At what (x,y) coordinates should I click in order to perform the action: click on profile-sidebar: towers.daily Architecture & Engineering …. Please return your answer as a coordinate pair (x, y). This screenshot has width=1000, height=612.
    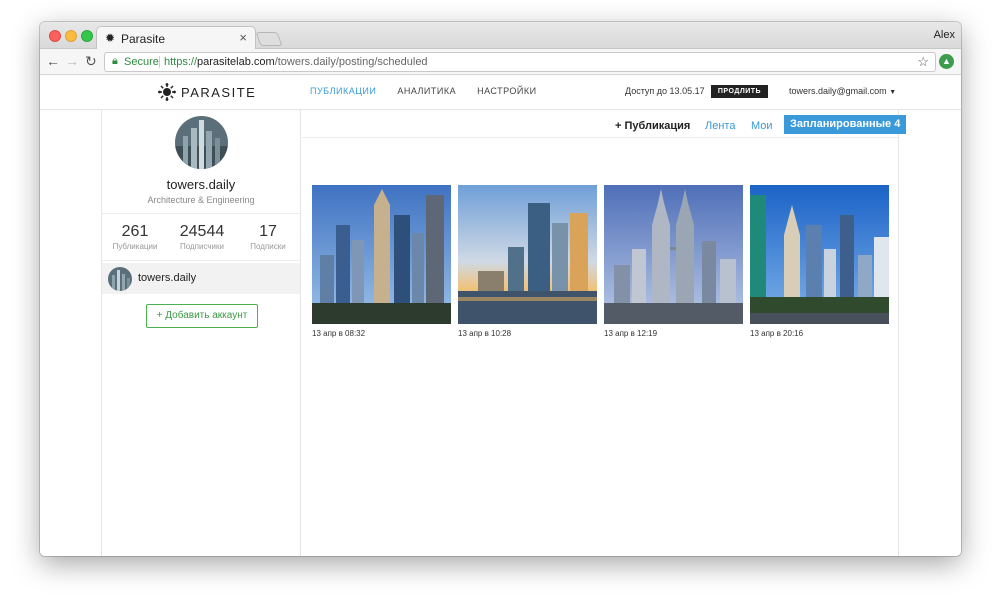
    Looking at the image, I should click on (201, 333).